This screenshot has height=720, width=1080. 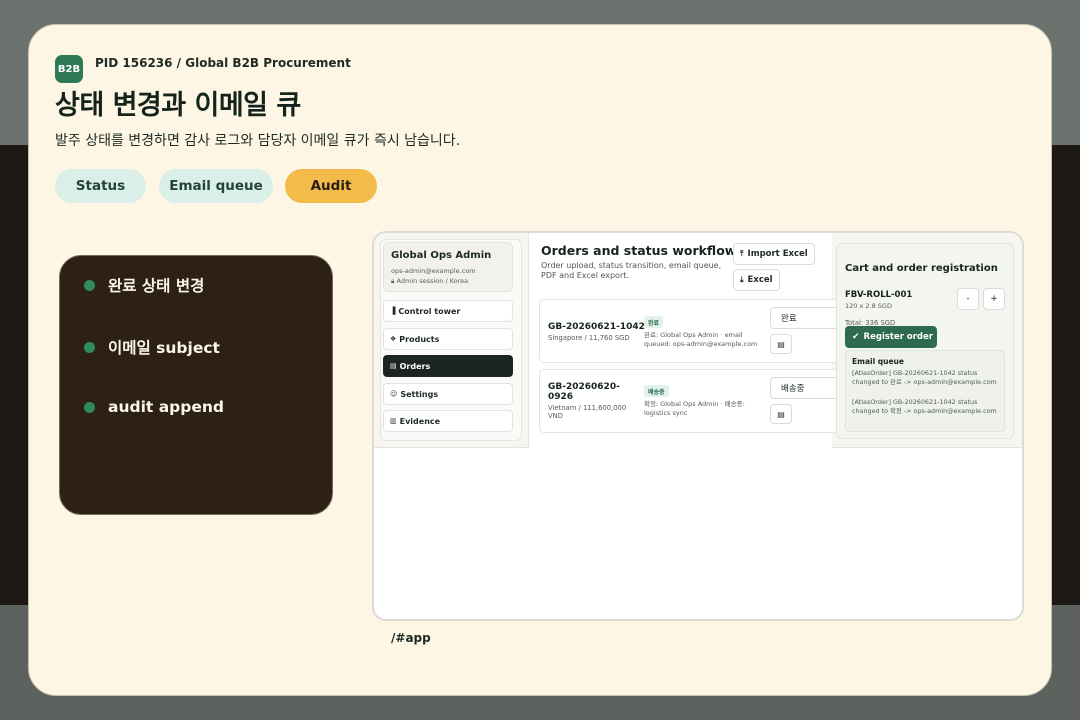 I want to click on steps-panel: 완료 상태 변경 이메일 subject audit append, so click(x=196, y=385).